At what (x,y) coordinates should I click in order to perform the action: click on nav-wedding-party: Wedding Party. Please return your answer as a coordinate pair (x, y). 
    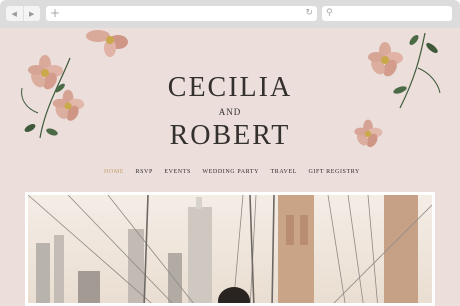
    Looking at the image, I should click on (230, 172).